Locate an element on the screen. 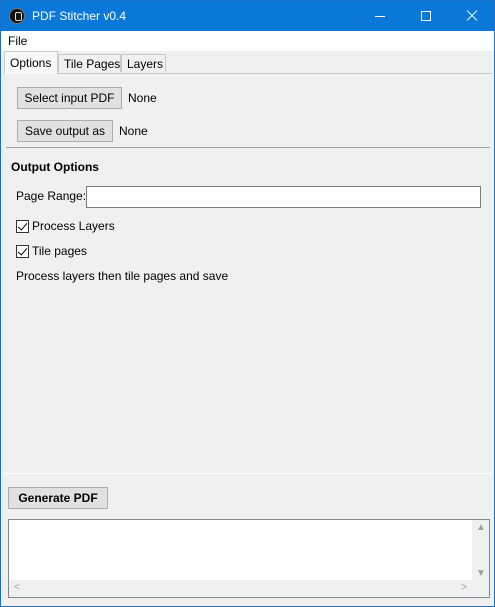 Image resolution: width=495 pixels, height=607 pixels. vertical-scrollbar: ▲ ▼ is located at coordinates (480, 551).